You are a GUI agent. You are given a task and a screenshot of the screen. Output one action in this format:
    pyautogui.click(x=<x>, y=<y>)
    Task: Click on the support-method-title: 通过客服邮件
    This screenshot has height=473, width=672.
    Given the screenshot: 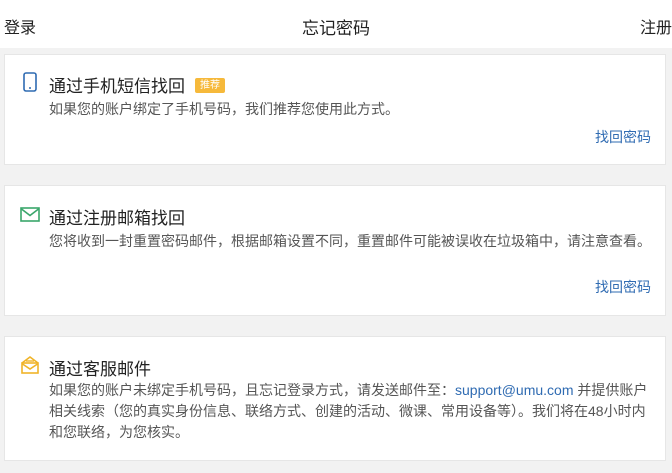 What is the action you would take?
    pyautogui.click(x=100, y=369)
    